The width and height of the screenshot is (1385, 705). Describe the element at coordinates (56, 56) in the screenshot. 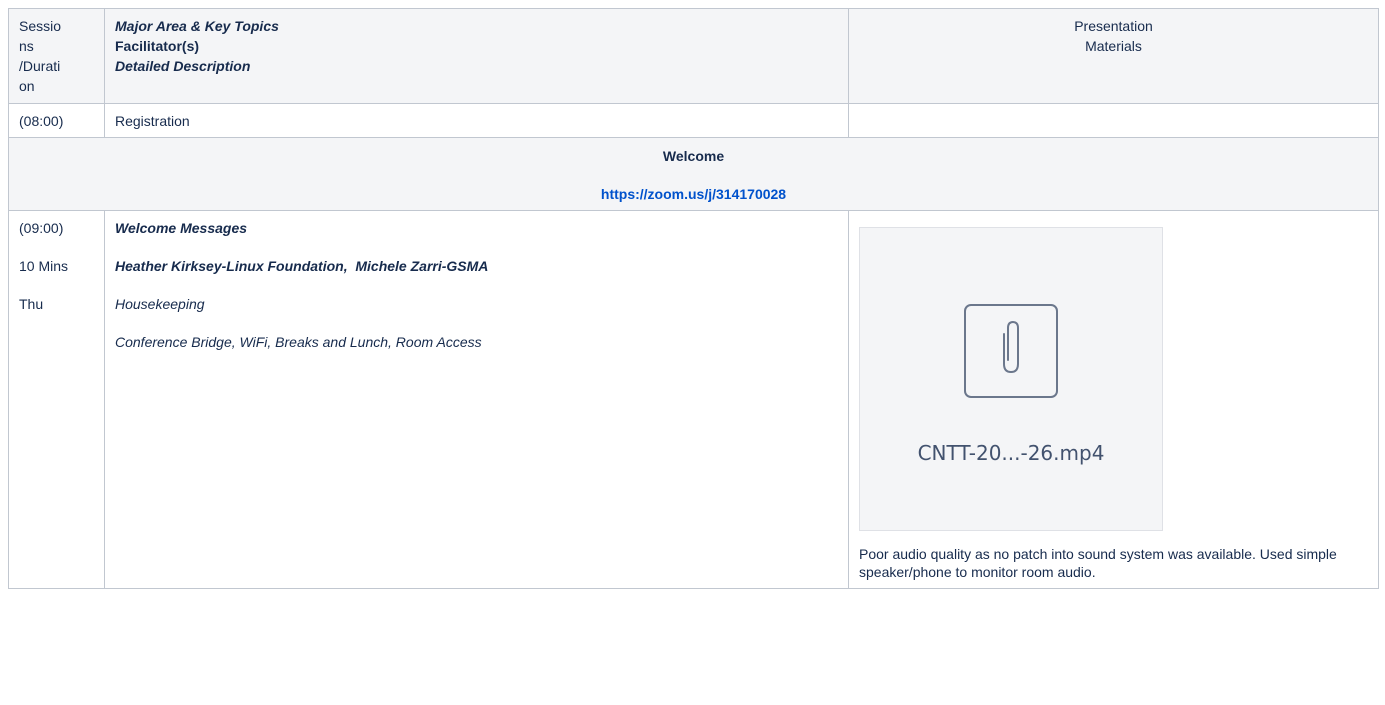

I see `header-sessions-duration: Sessio ns /Durati on` at that location.